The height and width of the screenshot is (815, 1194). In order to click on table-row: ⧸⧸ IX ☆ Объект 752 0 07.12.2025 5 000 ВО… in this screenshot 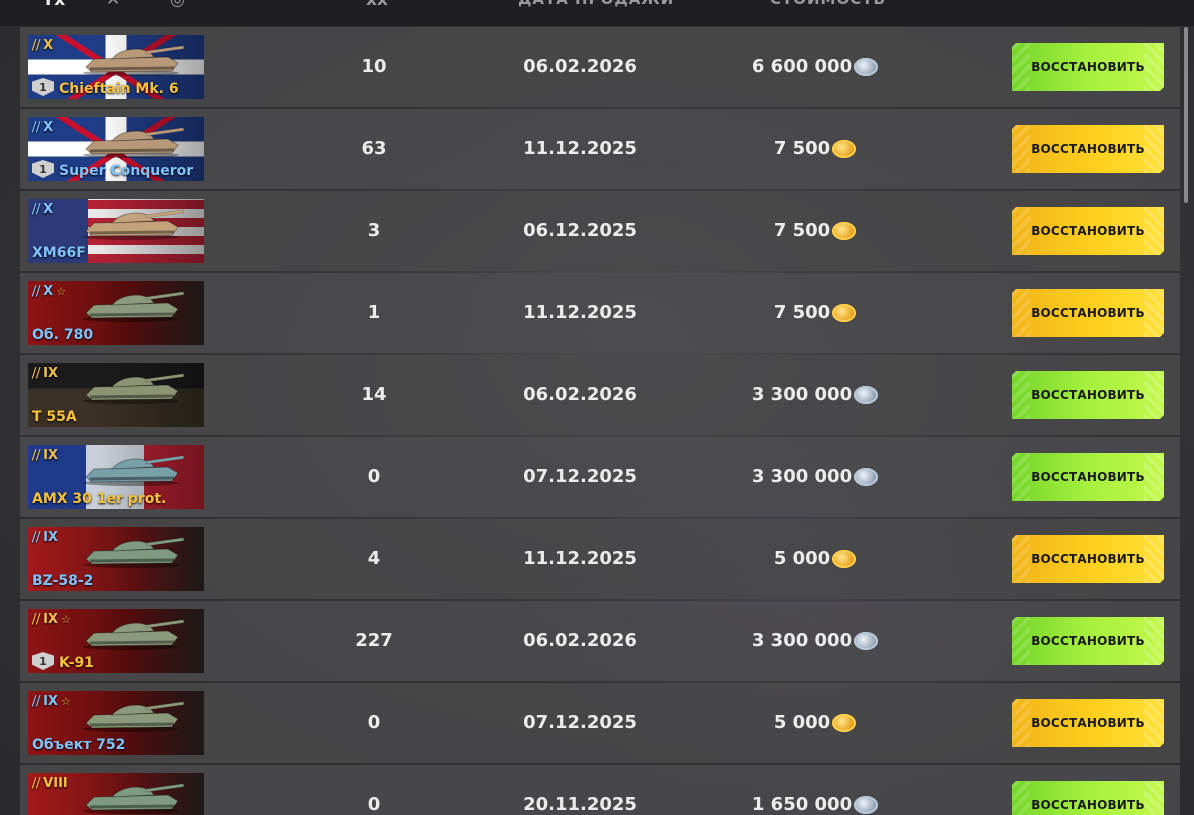, I will do `click(600, 723)`.